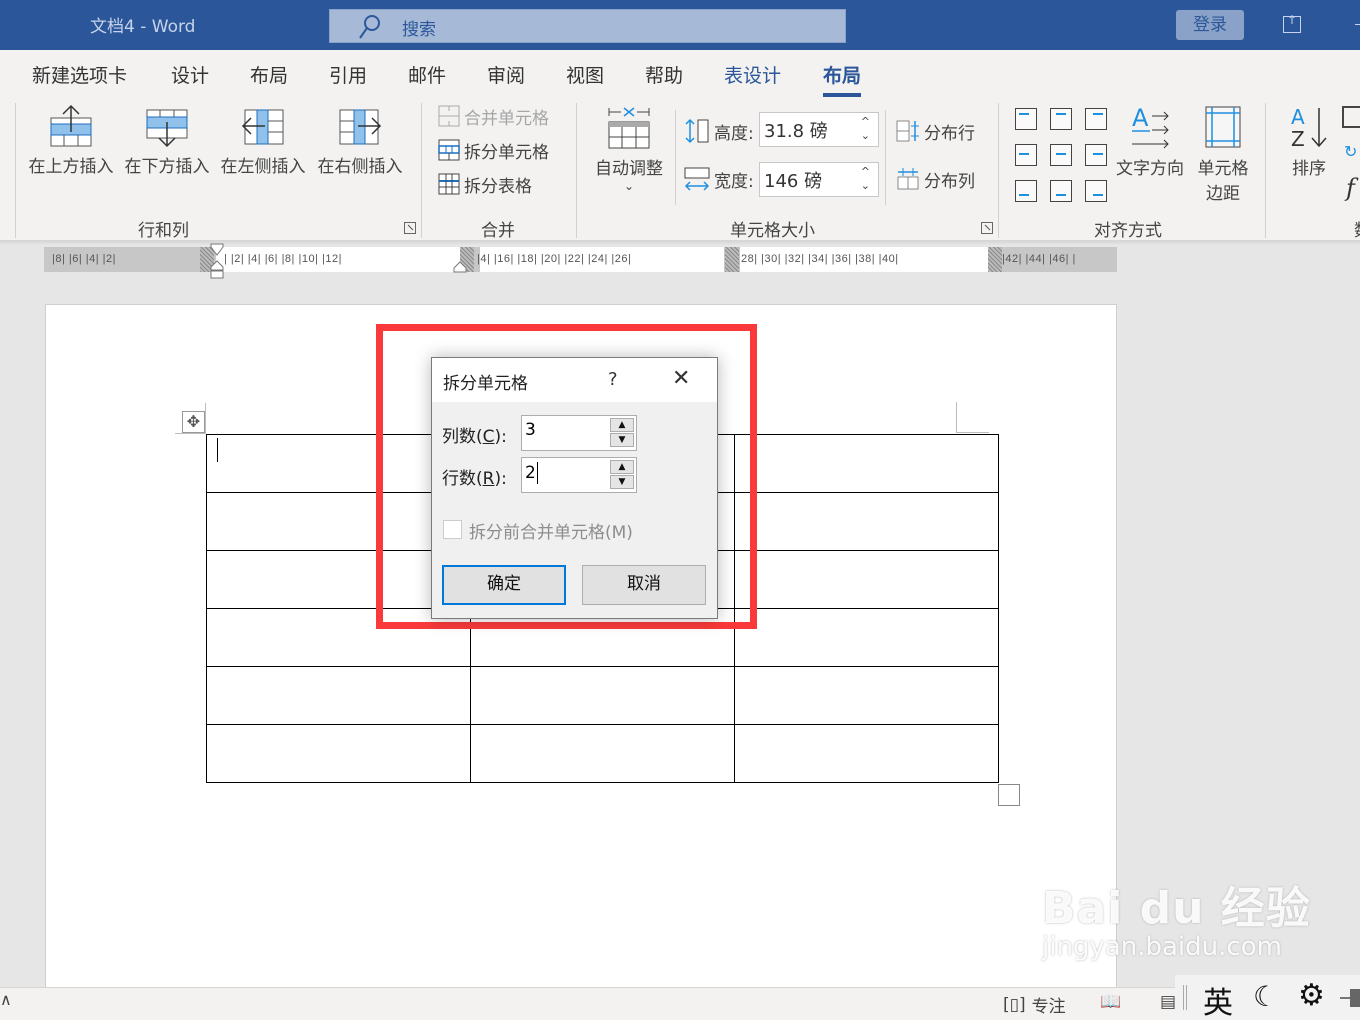 The width and height of the screenshot is (1360, 1020). I want to click on insert-right-button: 在右侧插入, so click(360, 140).